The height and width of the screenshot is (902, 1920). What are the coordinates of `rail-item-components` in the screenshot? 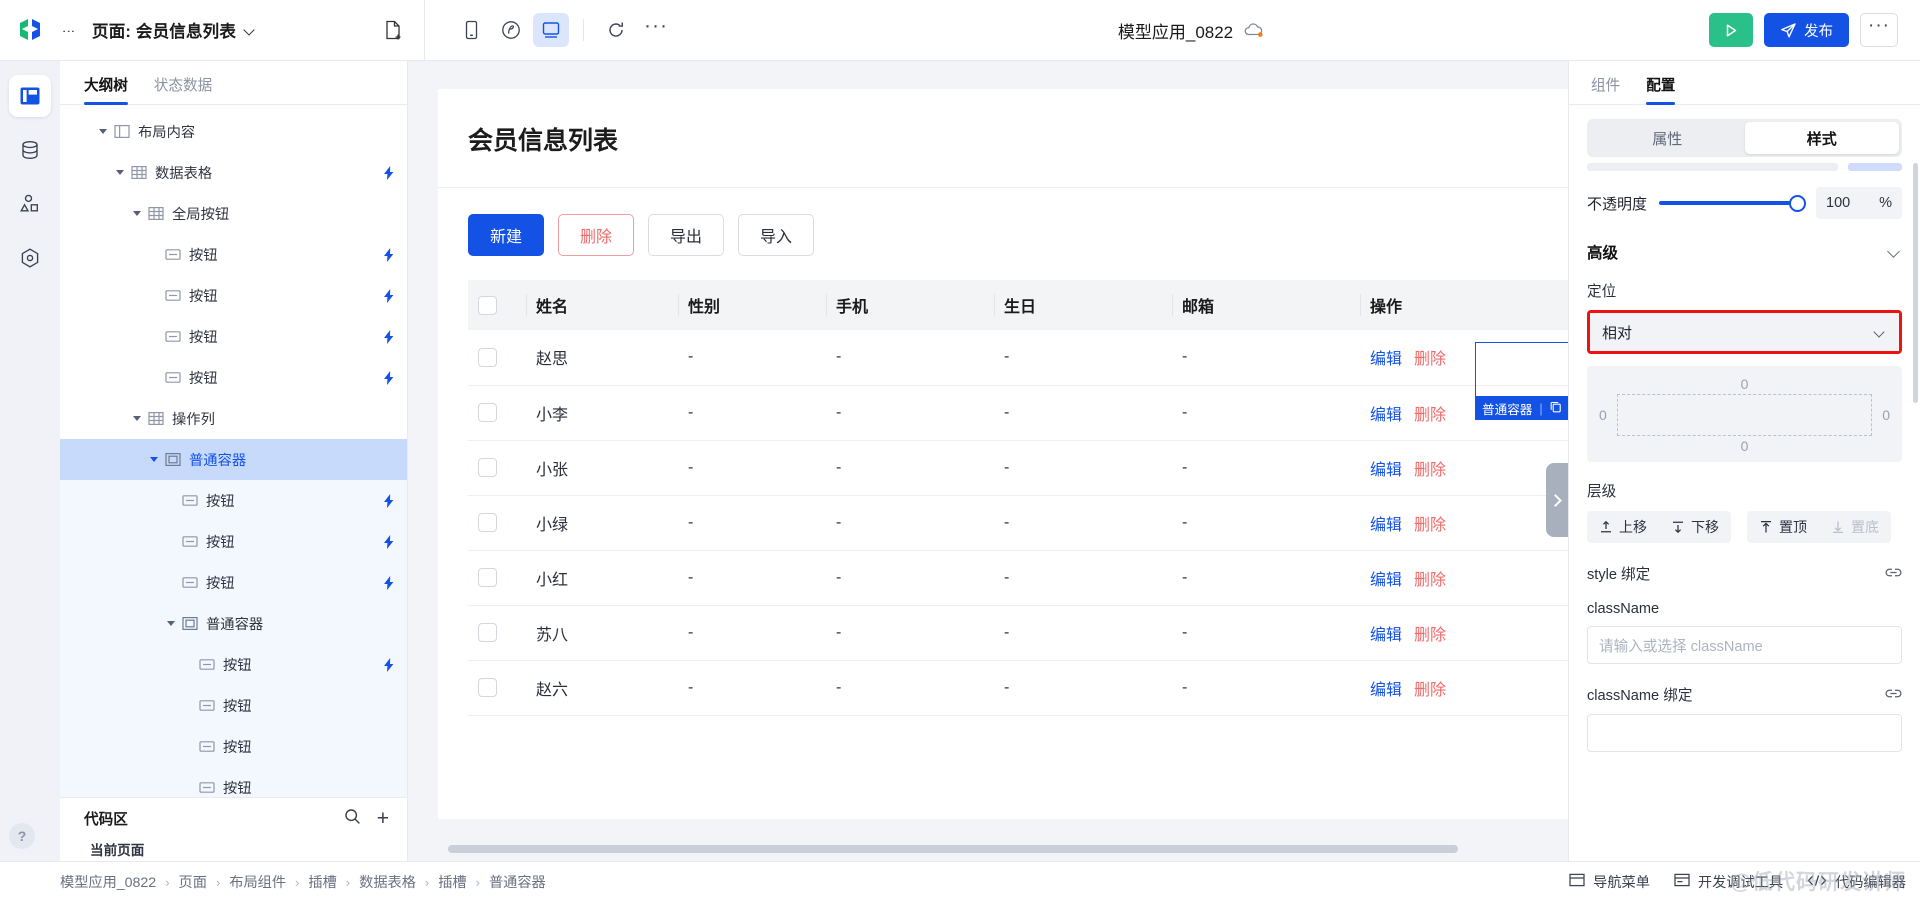 It's located at (30, 204).